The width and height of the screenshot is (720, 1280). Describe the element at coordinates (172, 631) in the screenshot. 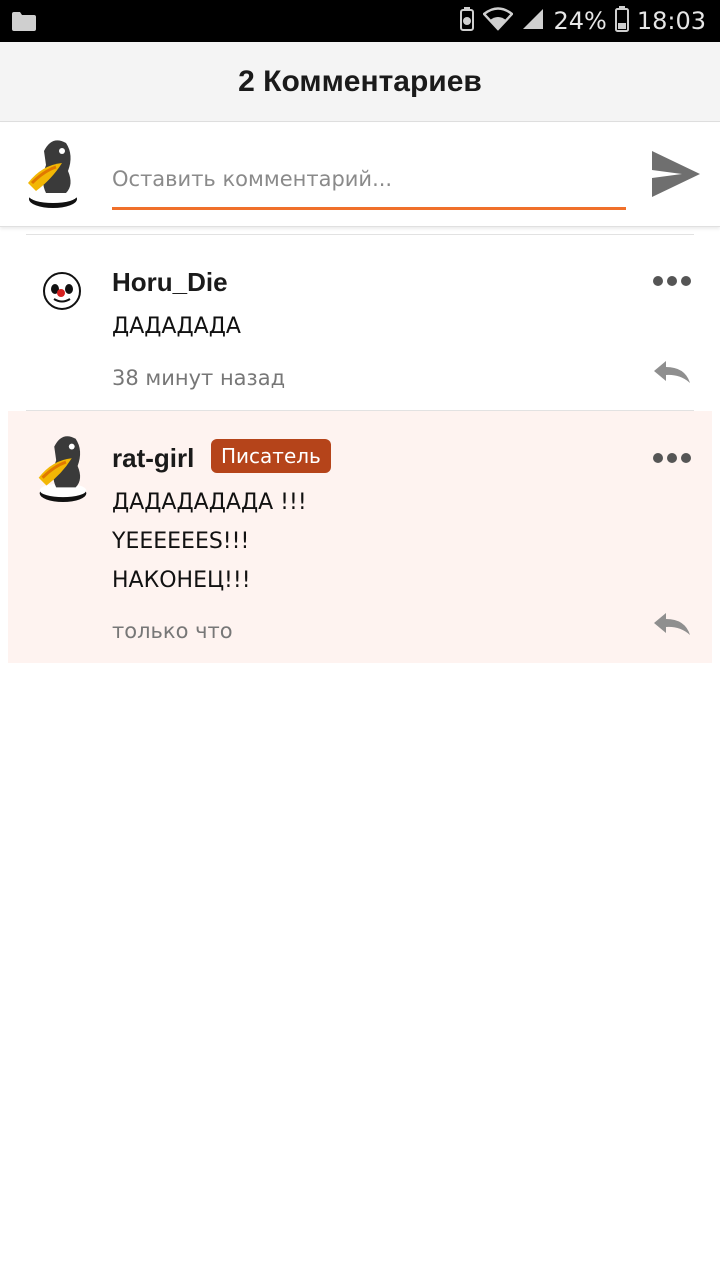

I see `comment-timestamp: только что` at that location.